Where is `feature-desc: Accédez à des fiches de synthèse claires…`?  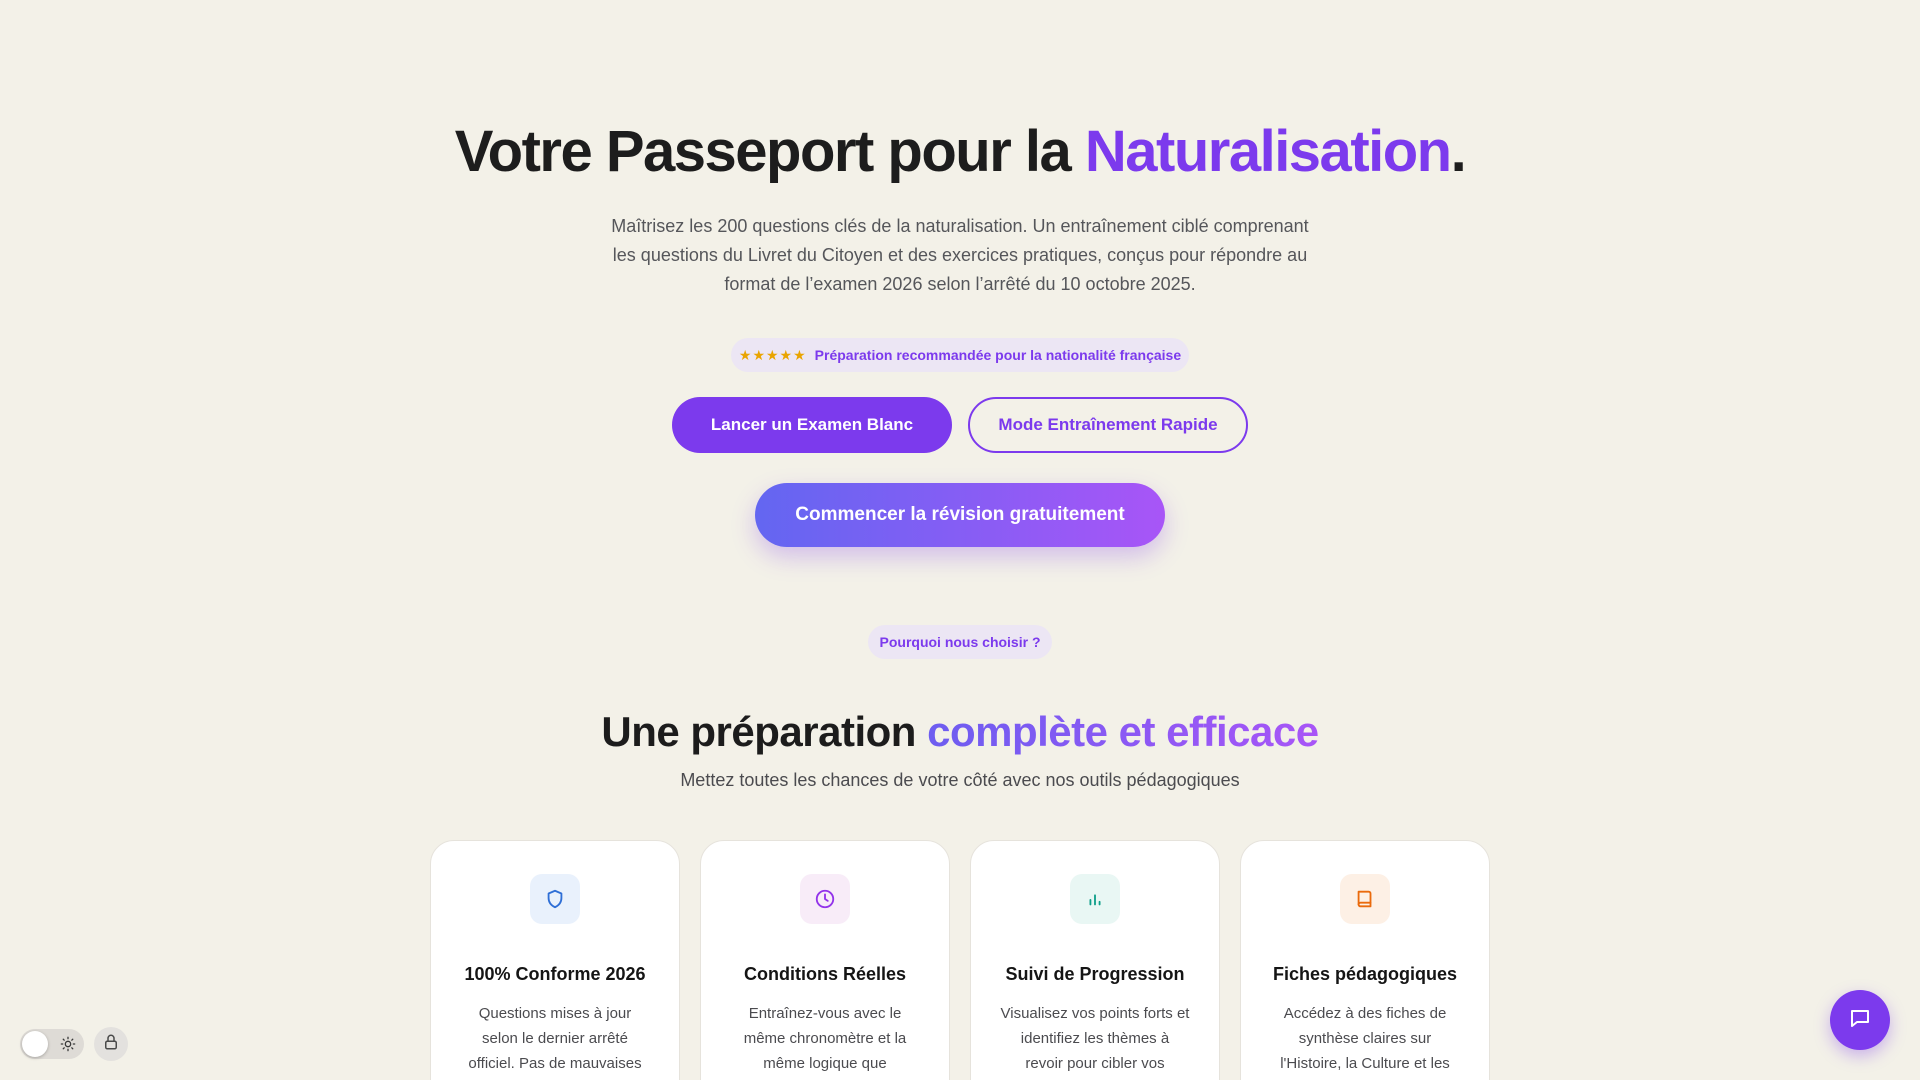 feature-desc: Accédez à des fiches de synthèse claires… is located at coordinates (1365, 1038).